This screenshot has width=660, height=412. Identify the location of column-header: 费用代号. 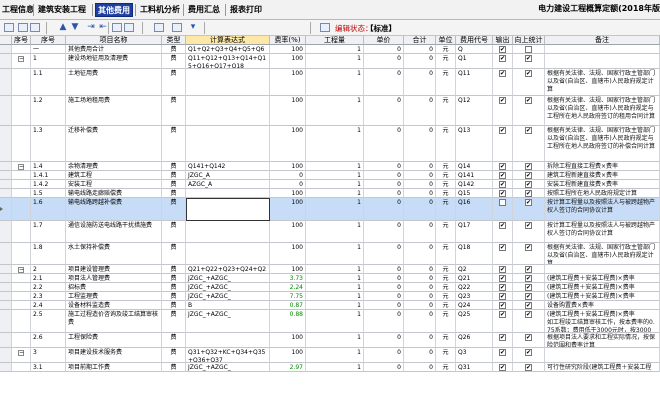
(474, 40).